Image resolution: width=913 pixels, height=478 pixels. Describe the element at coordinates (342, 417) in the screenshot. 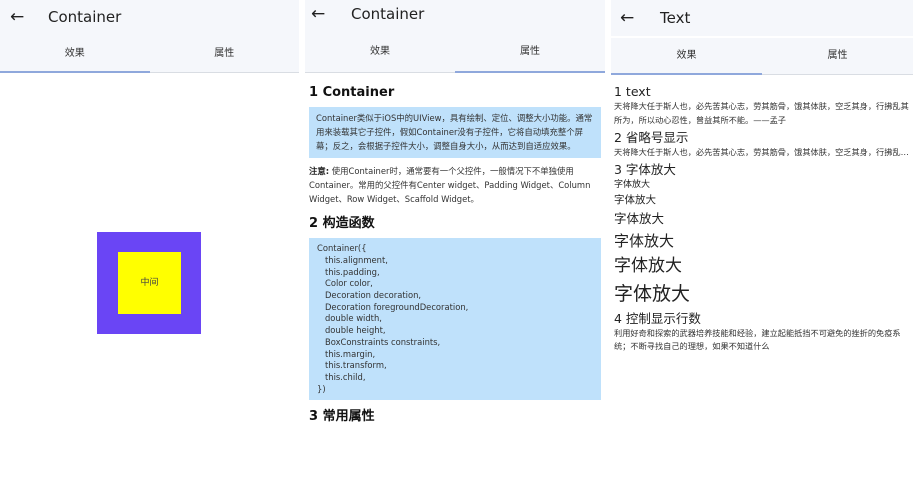

I see `section-heading: 3 常用属性` at that location.